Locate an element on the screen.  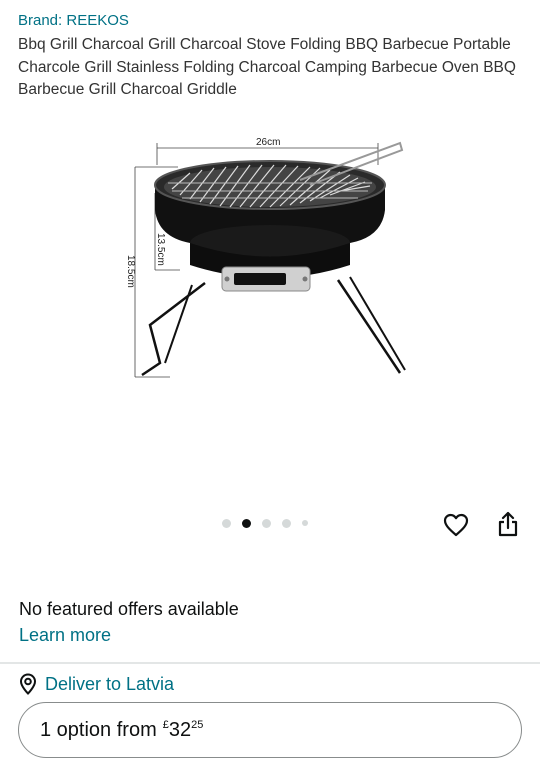
learn-more-link: Learn more is located at coordinates (65, 635).